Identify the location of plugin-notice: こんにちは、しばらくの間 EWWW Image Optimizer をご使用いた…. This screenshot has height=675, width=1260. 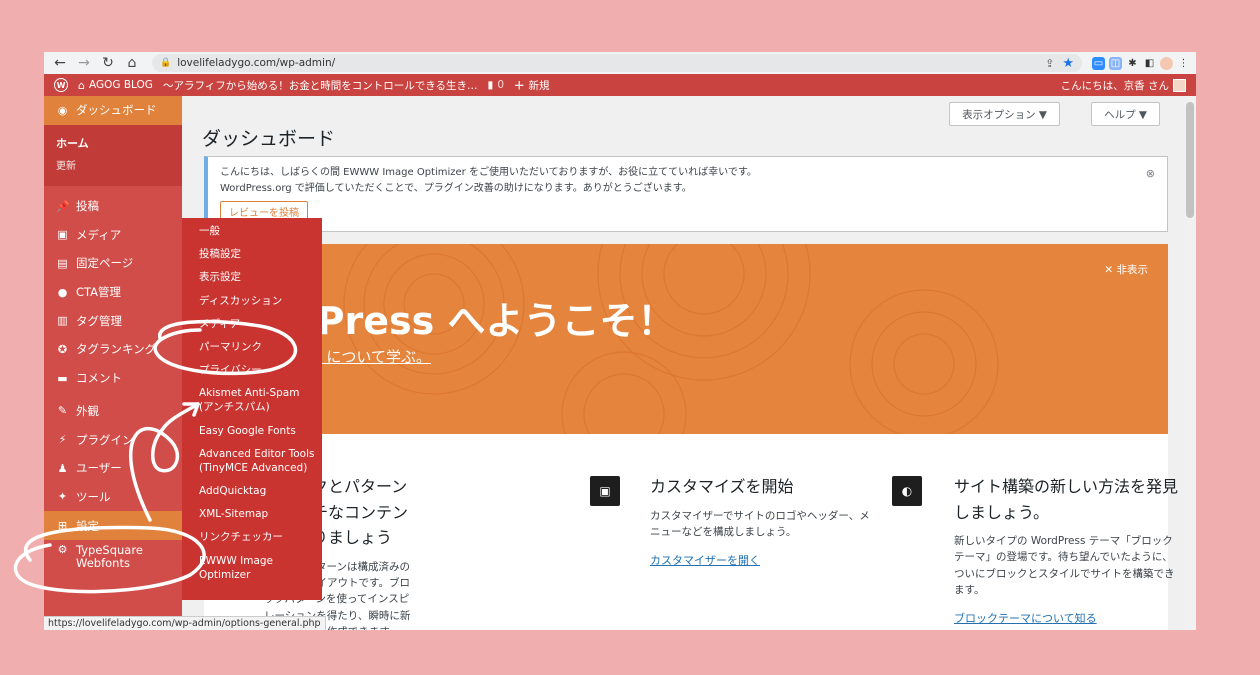
(686, 194).